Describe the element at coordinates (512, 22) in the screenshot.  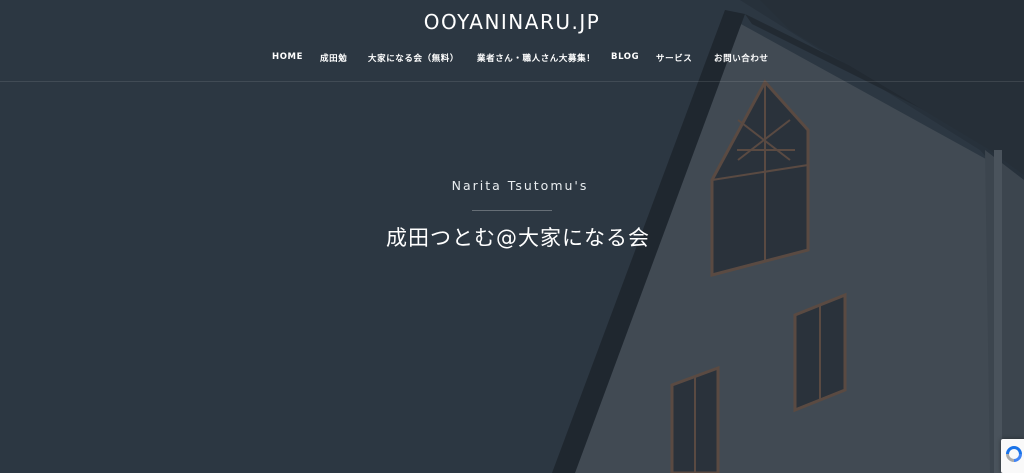
I see `site-title: OOYANINARU.JP` at that location.